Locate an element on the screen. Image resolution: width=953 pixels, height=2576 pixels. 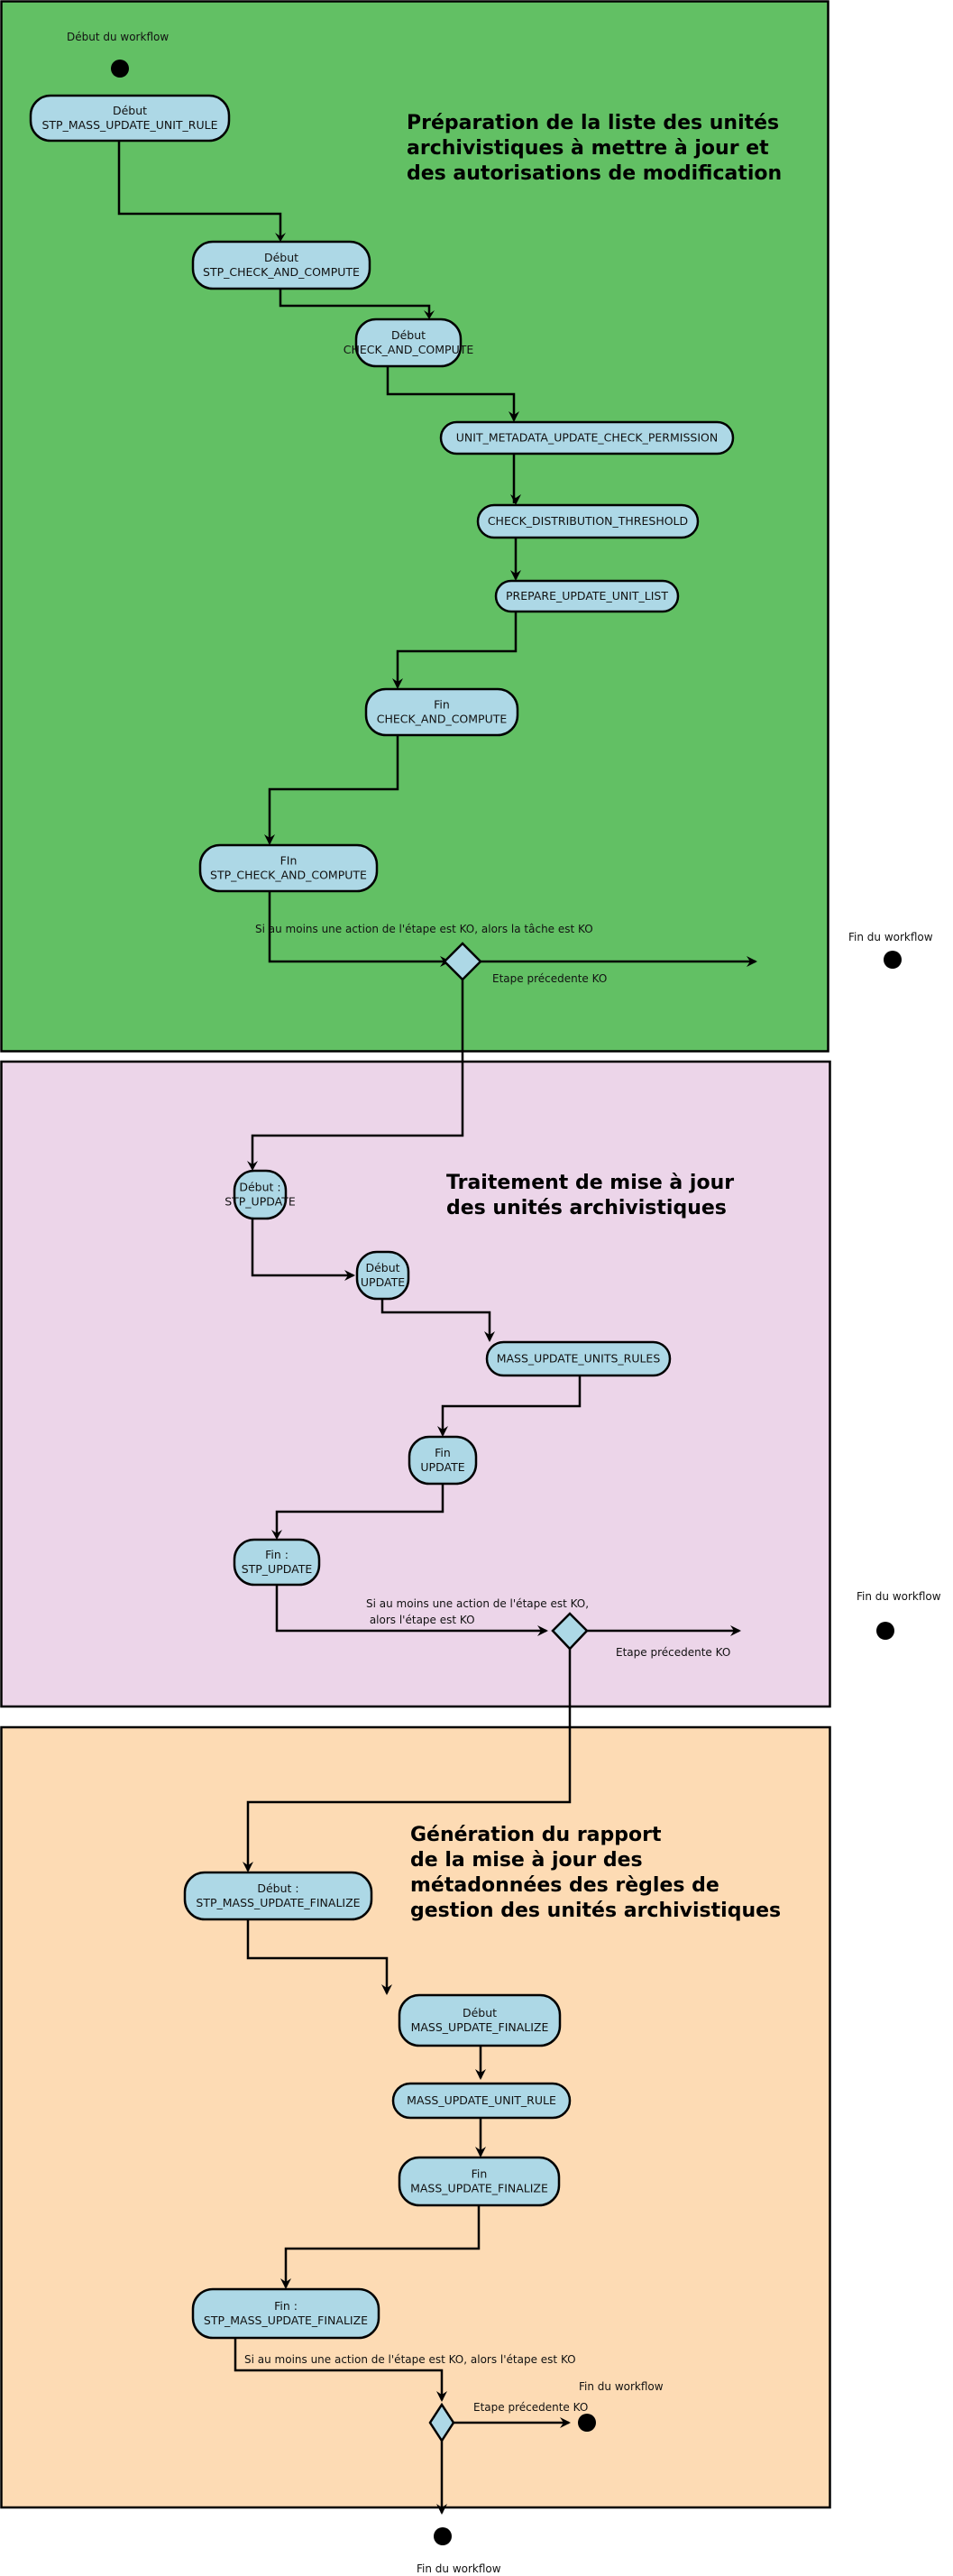
action-node-label: UNIT_METADATA_UPDATE_CHECK_PERMISSION is located at coordinates (587, 438).